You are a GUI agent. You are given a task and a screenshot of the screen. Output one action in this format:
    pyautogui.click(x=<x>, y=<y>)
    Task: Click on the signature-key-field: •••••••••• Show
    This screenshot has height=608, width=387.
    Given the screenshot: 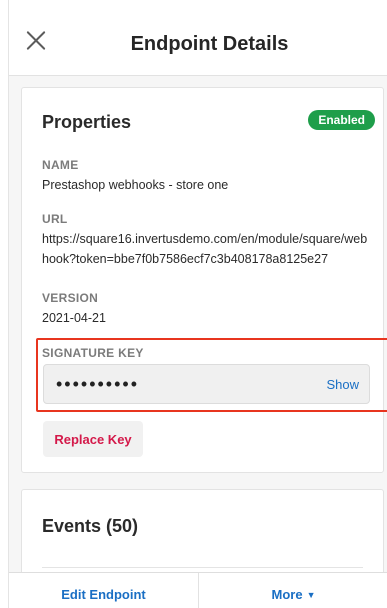 What is the action you would take?
    pyautogui.click(x=206, y=384)
    